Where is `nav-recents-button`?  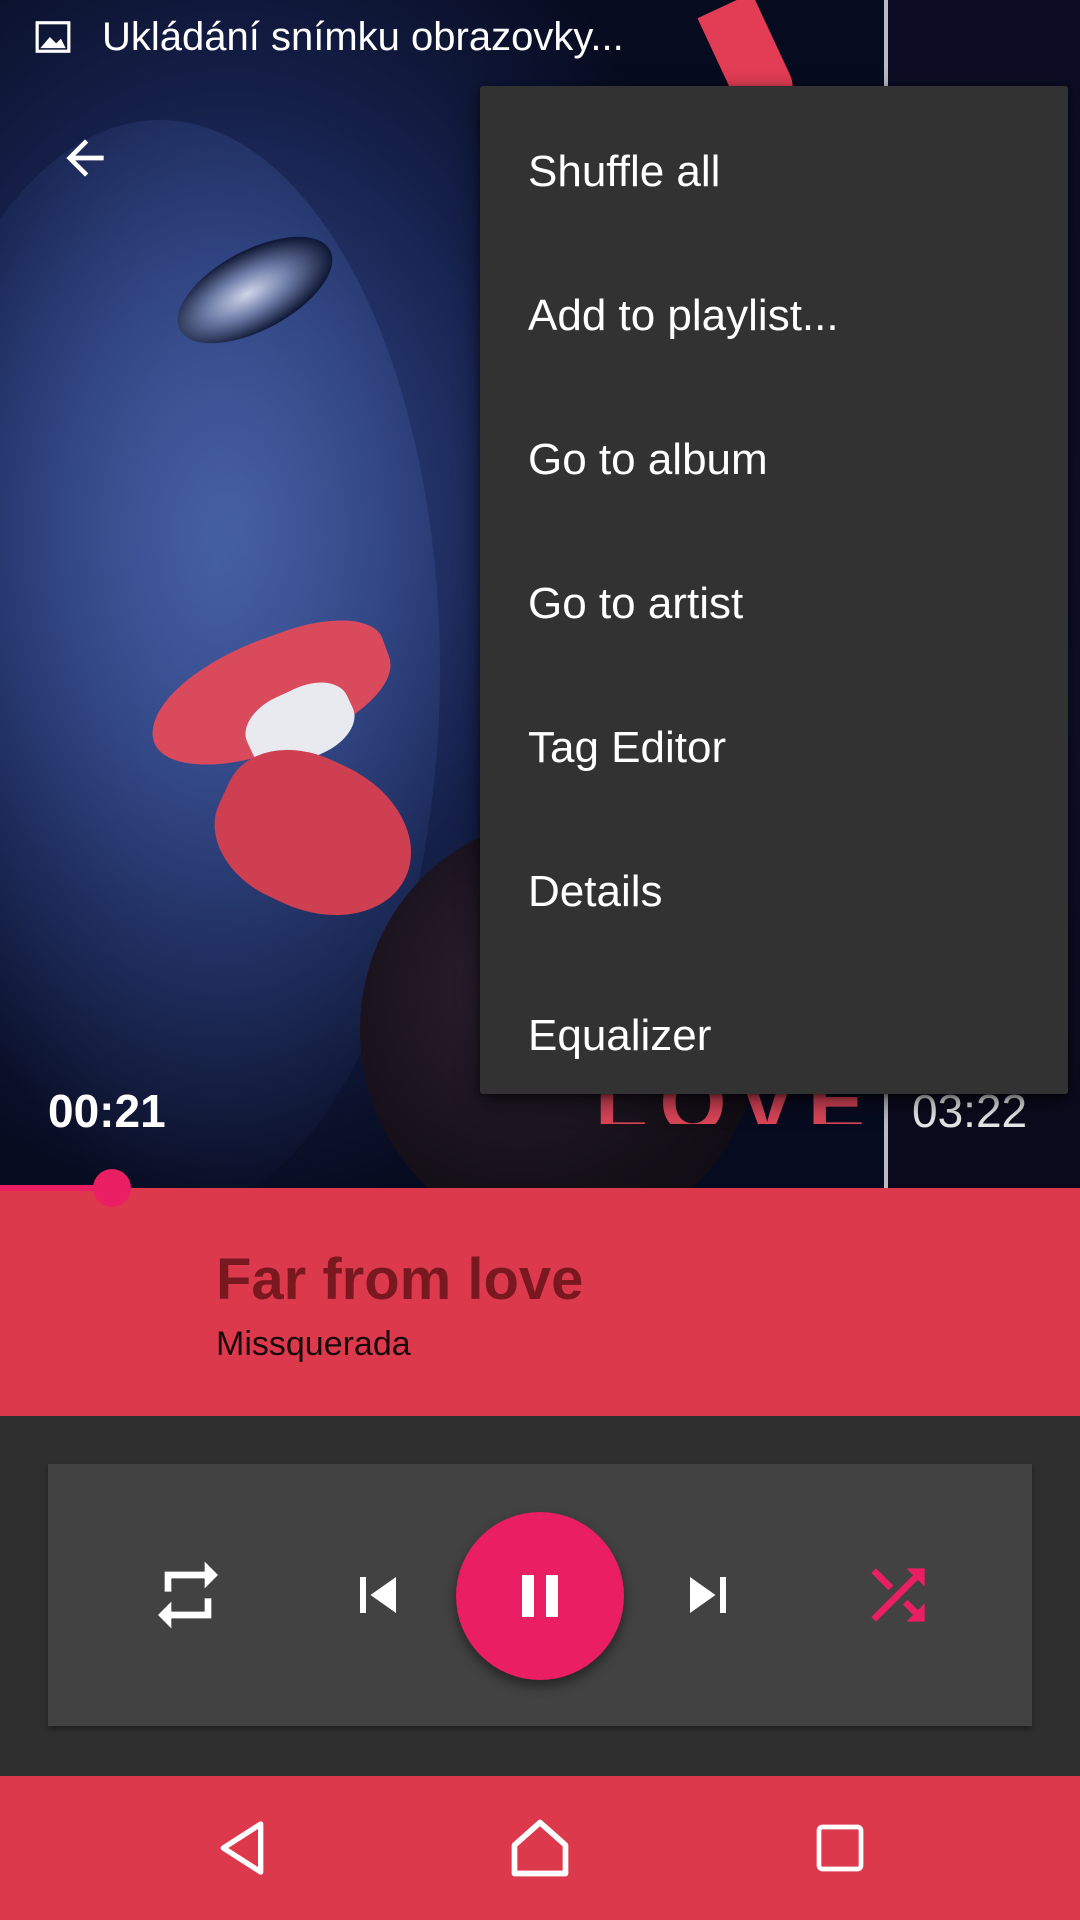
nav-recents-button is located at coordinates (840, 1848).